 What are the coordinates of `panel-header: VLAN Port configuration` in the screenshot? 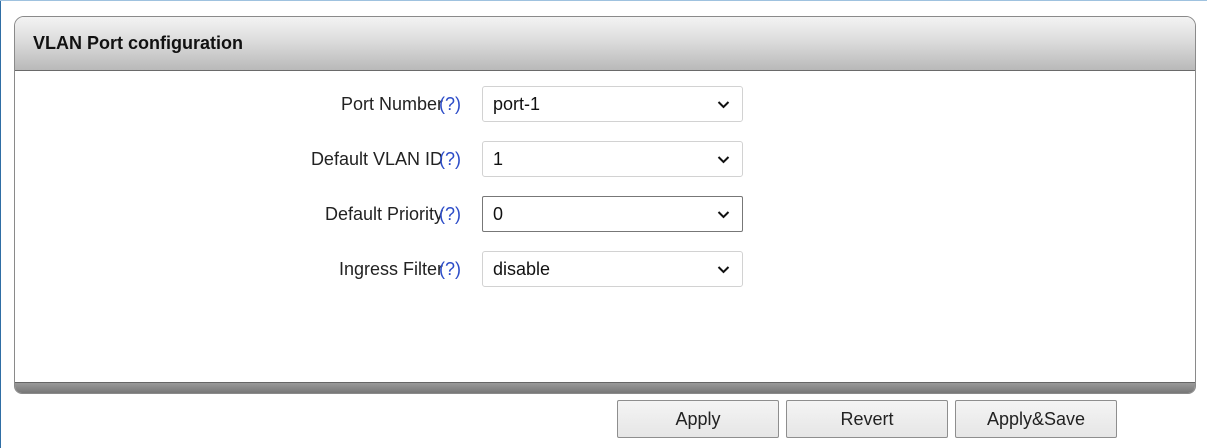 It's located at (605, 44).